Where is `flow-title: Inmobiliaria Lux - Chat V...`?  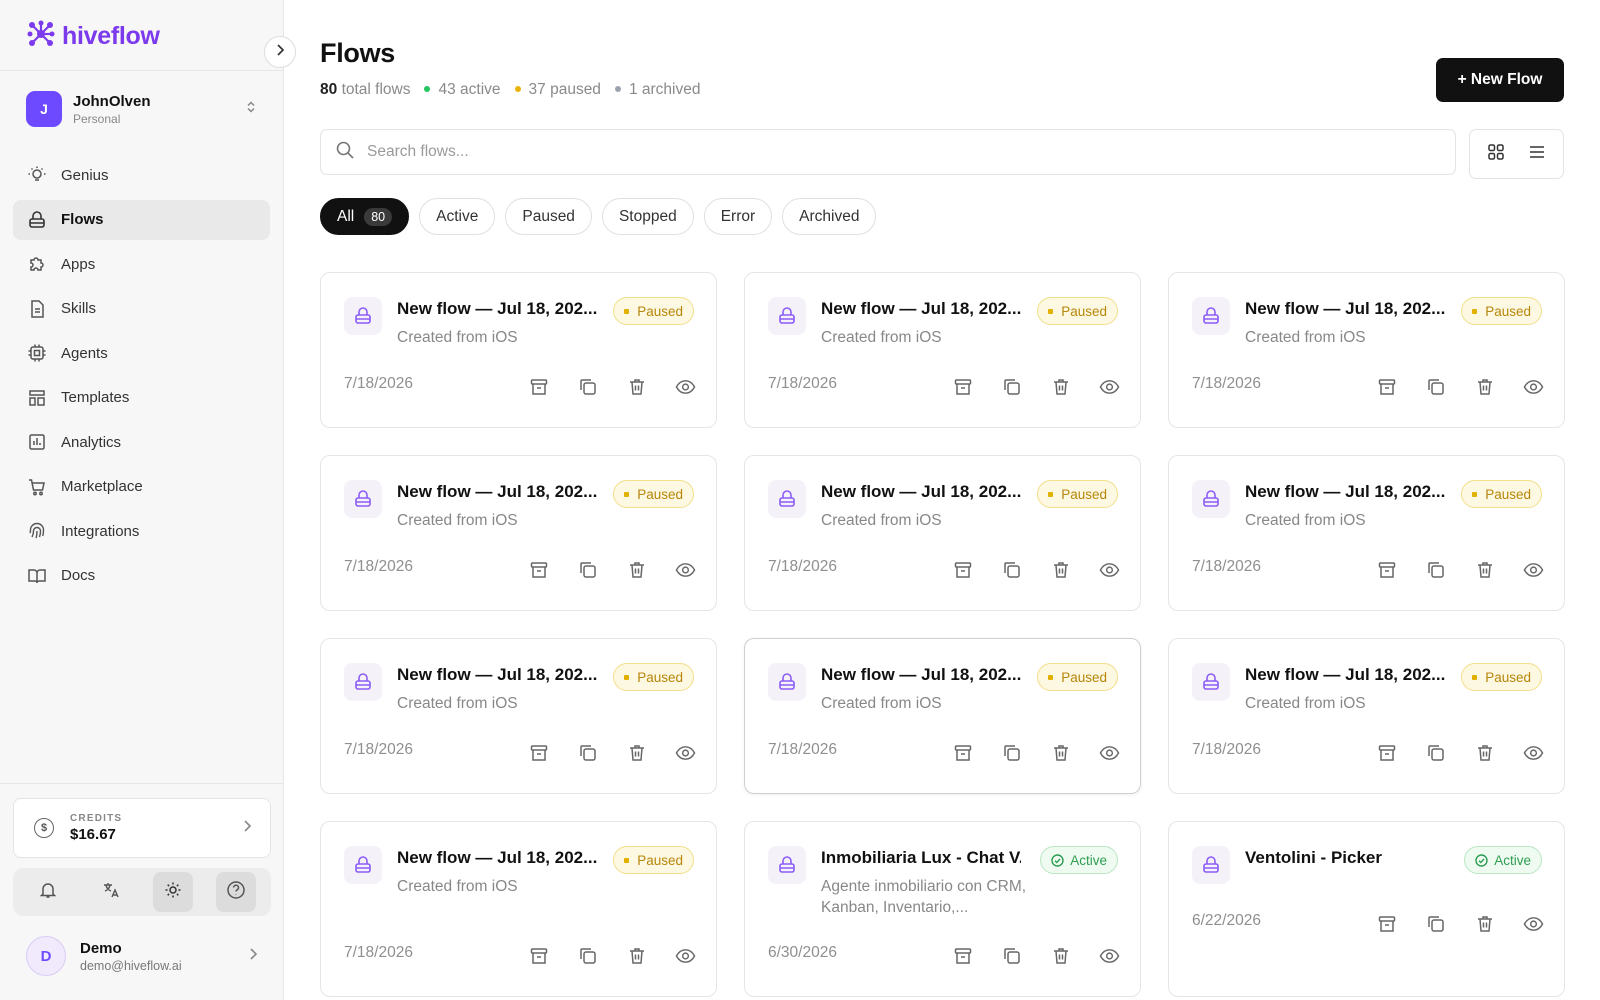 flow-title: Inmobiliaria Lux - Chat V... is located at coordinates (921, 858).